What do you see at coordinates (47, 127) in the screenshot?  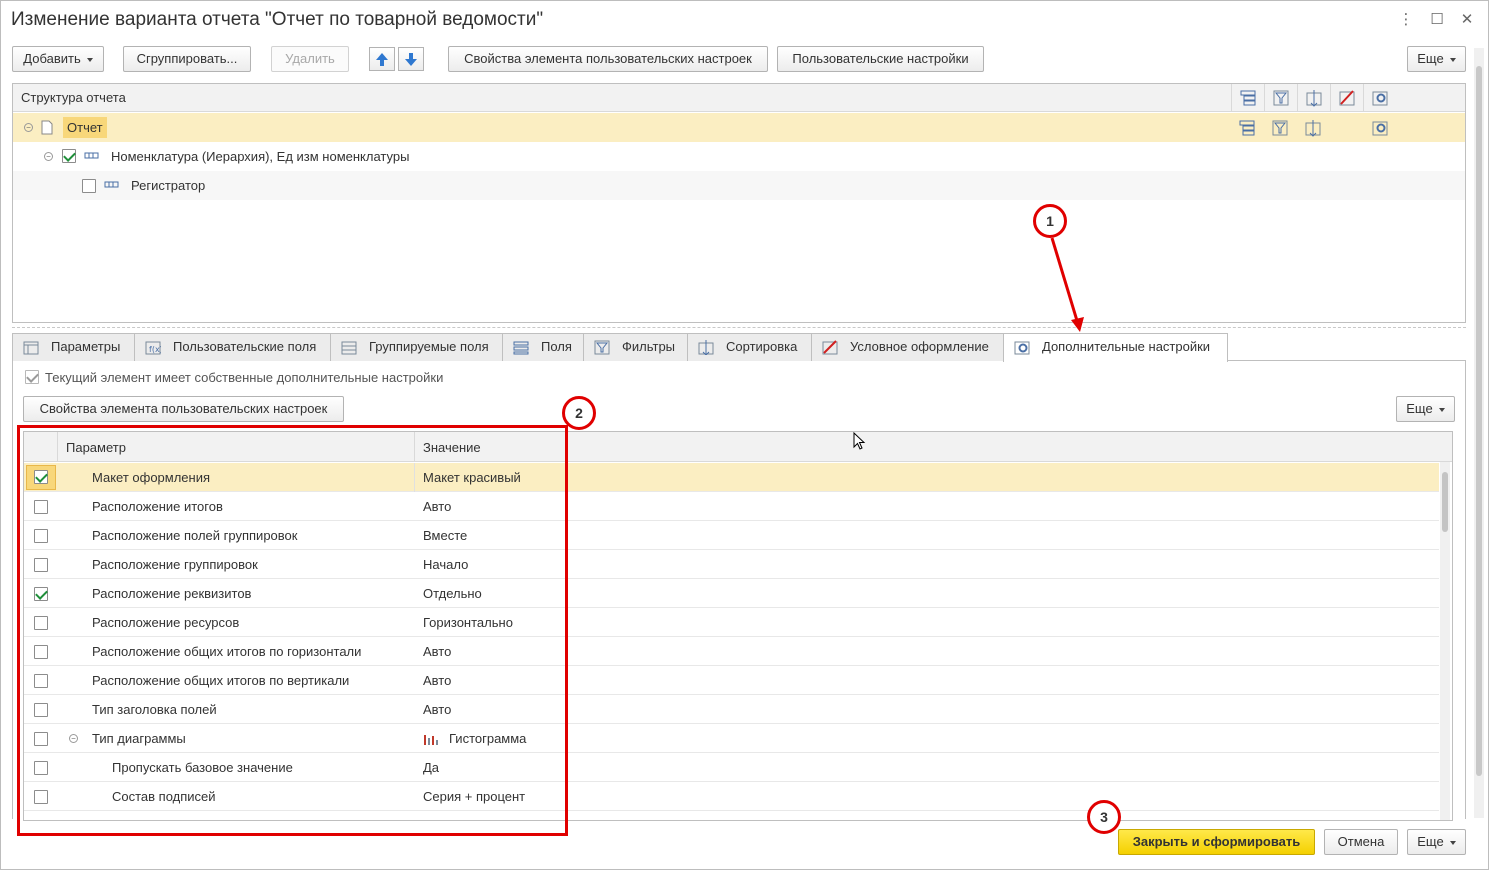 I see `document-icon` at bounding box center [47, 127].